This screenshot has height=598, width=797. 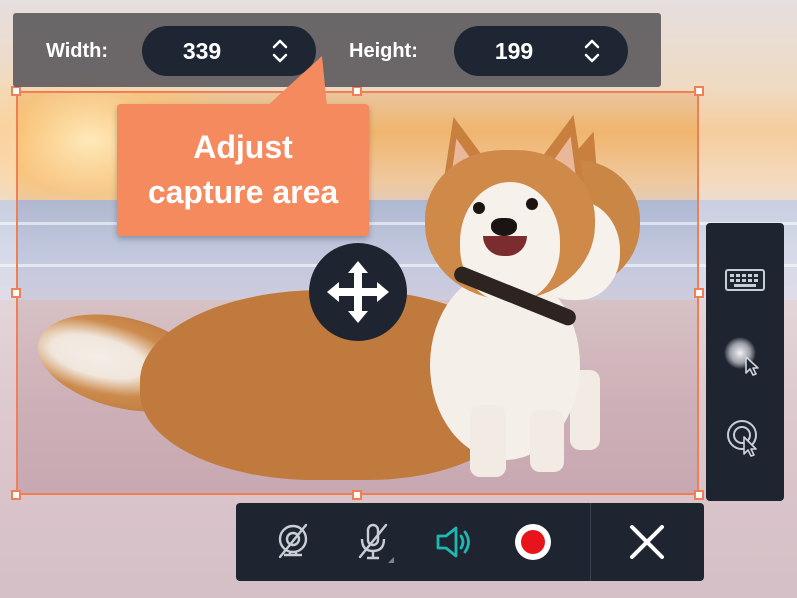 I want to click on cursor-click-icon, so click(x=742, y=438).